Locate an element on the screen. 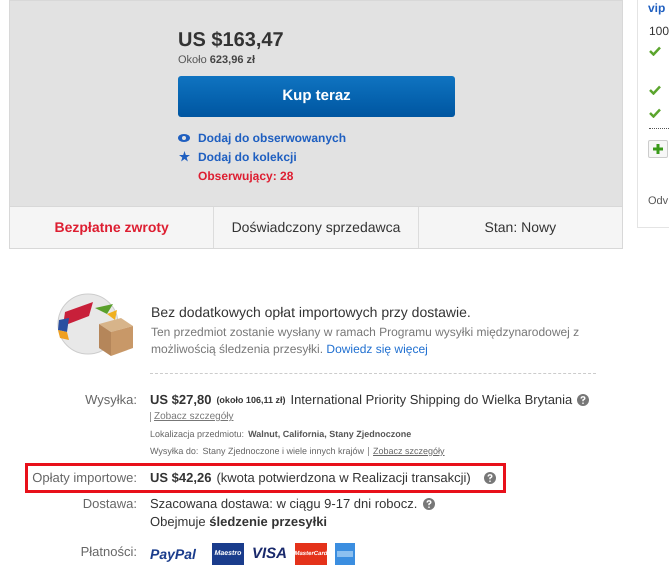  plus-icon is located at coordinates (658, 149).